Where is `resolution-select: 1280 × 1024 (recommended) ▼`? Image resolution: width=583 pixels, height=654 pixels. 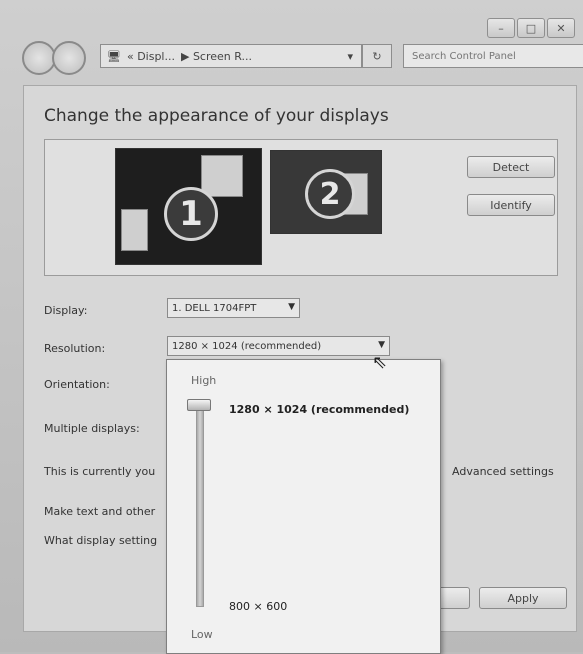
resolution-select: 1280 × 1024 (recommended) ▼ is located at coordinates (278, 346).